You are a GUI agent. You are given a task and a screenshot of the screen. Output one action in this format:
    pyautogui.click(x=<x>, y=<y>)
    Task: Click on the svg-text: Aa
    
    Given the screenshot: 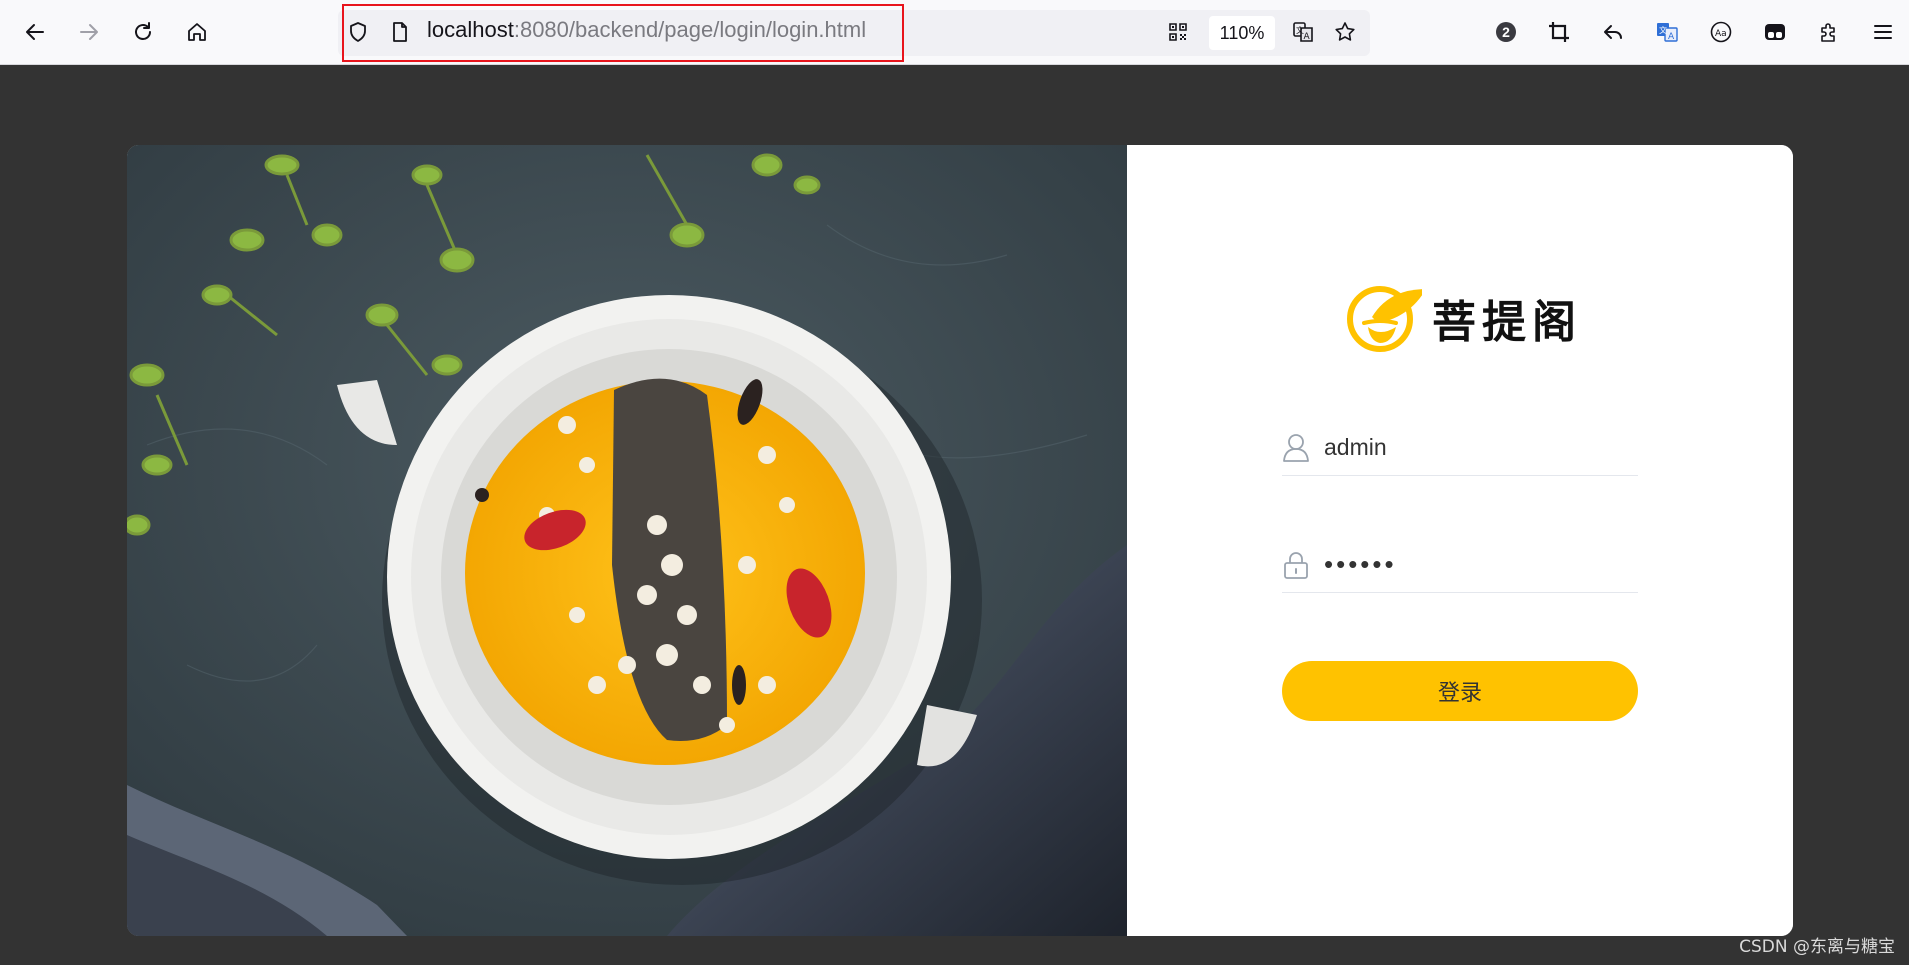 What is the action you would take?
    pyautogui.click(x=1721, y=34)
    